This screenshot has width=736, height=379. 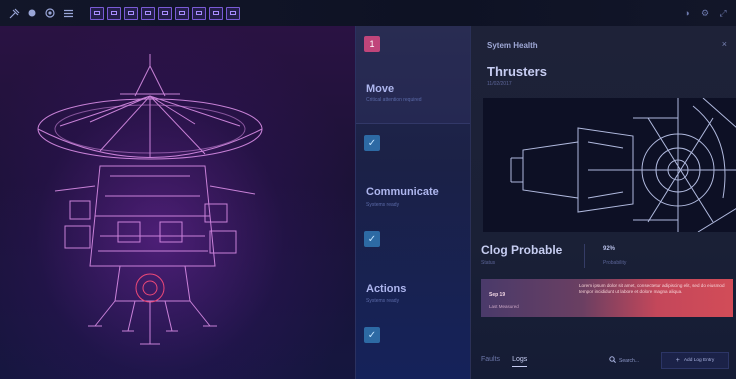 What do you see at coordinates (32, 13) in the screenshot?
I see `compass-icon` at bounding box center [32, 13].